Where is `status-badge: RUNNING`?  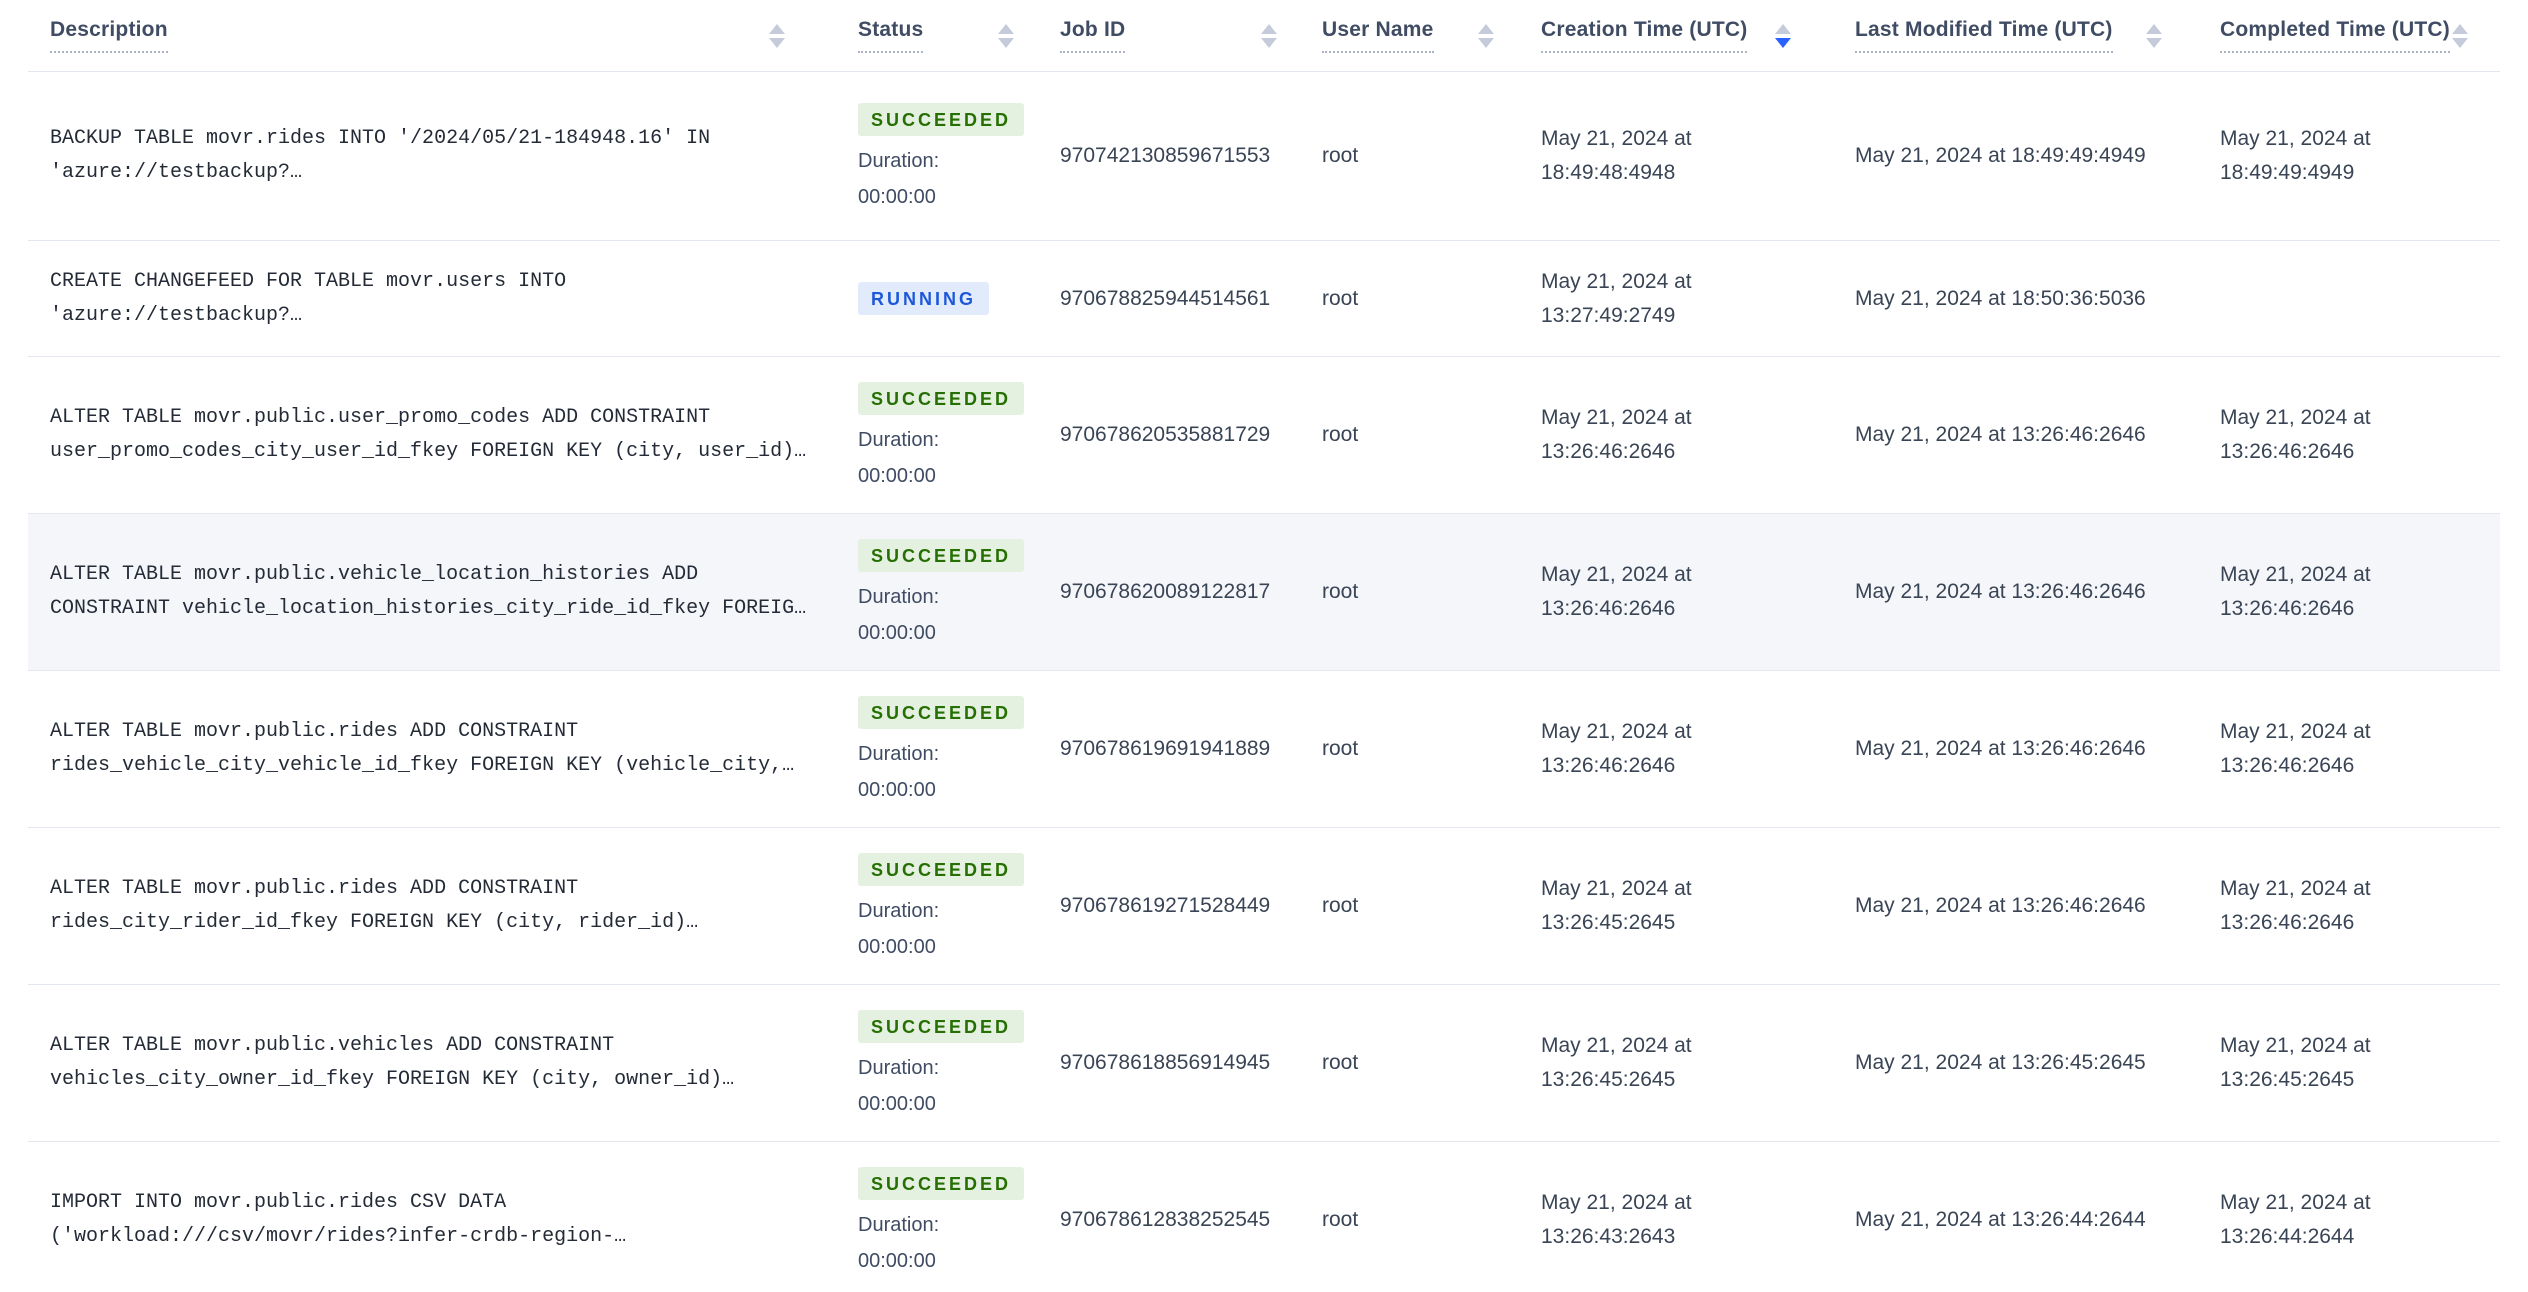 status-badge: RUNNING is located at coordinates (923, 298).